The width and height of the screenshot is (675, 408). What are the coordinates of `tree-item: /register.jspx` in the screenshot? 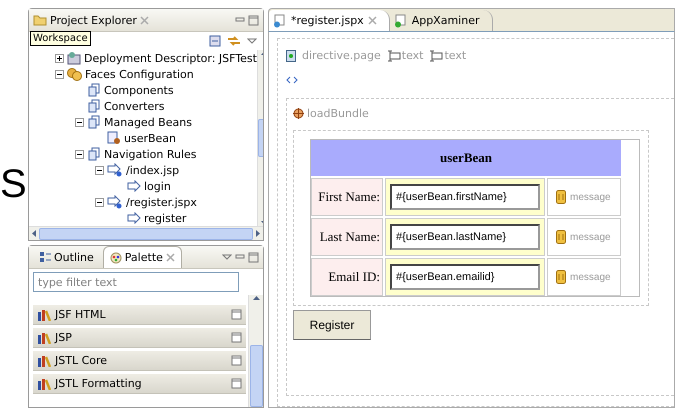 It's located at (161, 202).